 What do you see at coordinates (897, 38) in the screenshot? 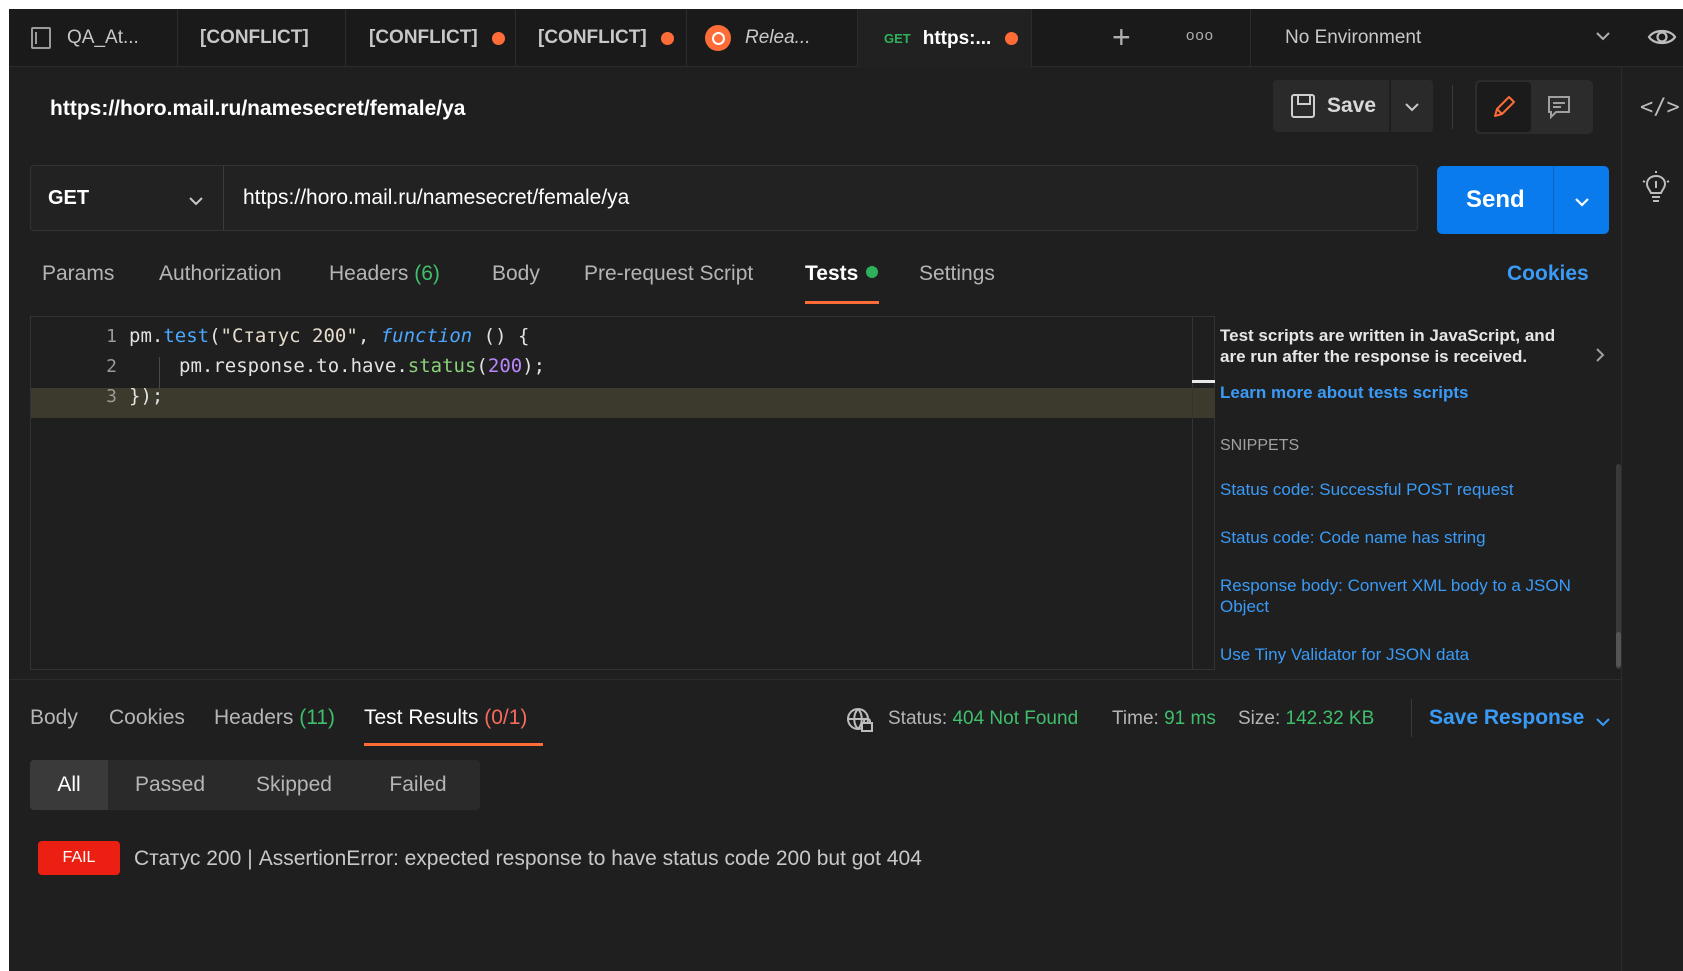
I see `tab-method: GET` at bounding box center [897, 38].